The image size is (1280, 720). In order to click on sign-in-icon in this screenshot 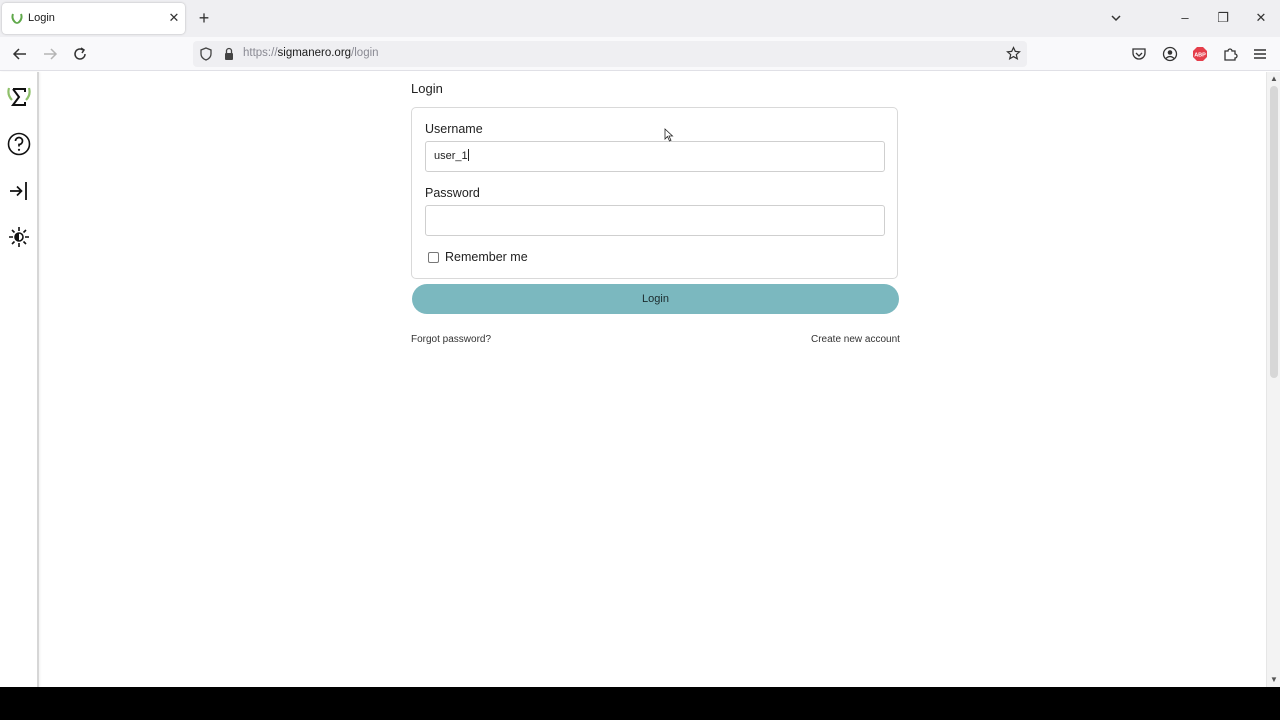, I will do `click(19, 191)`.